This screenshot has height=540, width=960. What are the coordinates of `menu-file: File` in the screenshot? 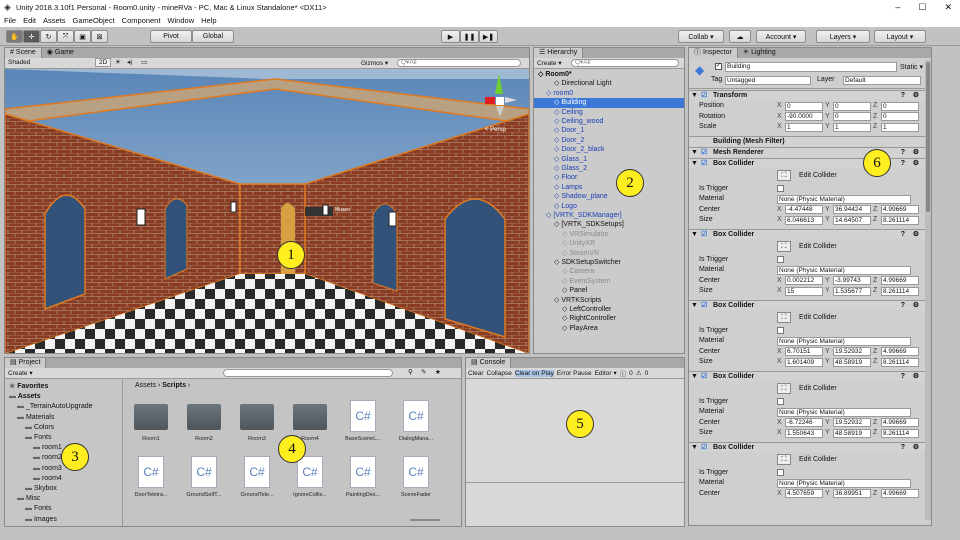 It's located at (10, 20).